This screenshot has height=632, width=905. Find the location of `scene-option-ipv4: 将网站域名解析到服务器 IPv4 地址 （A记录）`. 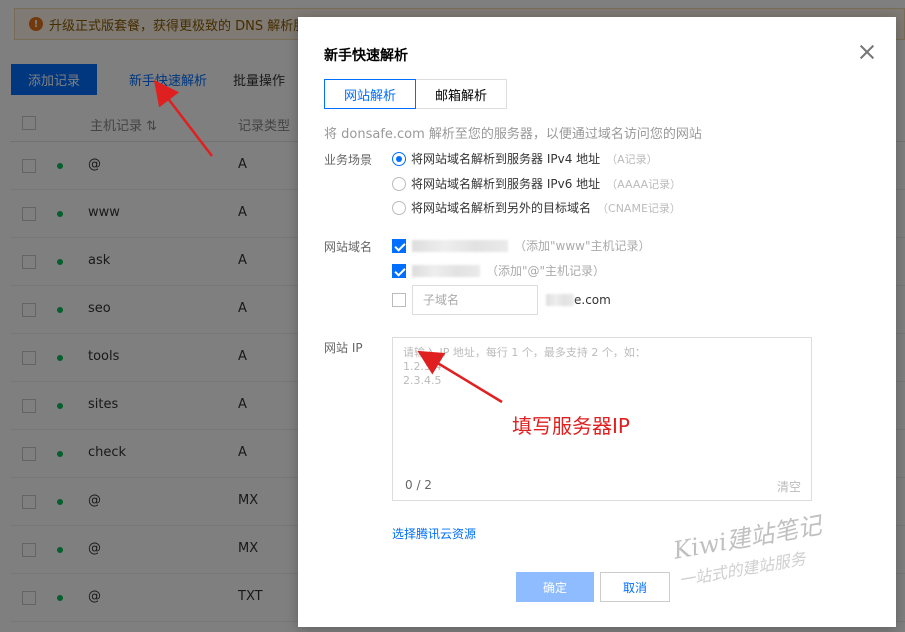

scene-option-ipv4: 将网站域名解析到服务器 IPv4 地址 （A记录） is located at coordinates (525, 158).